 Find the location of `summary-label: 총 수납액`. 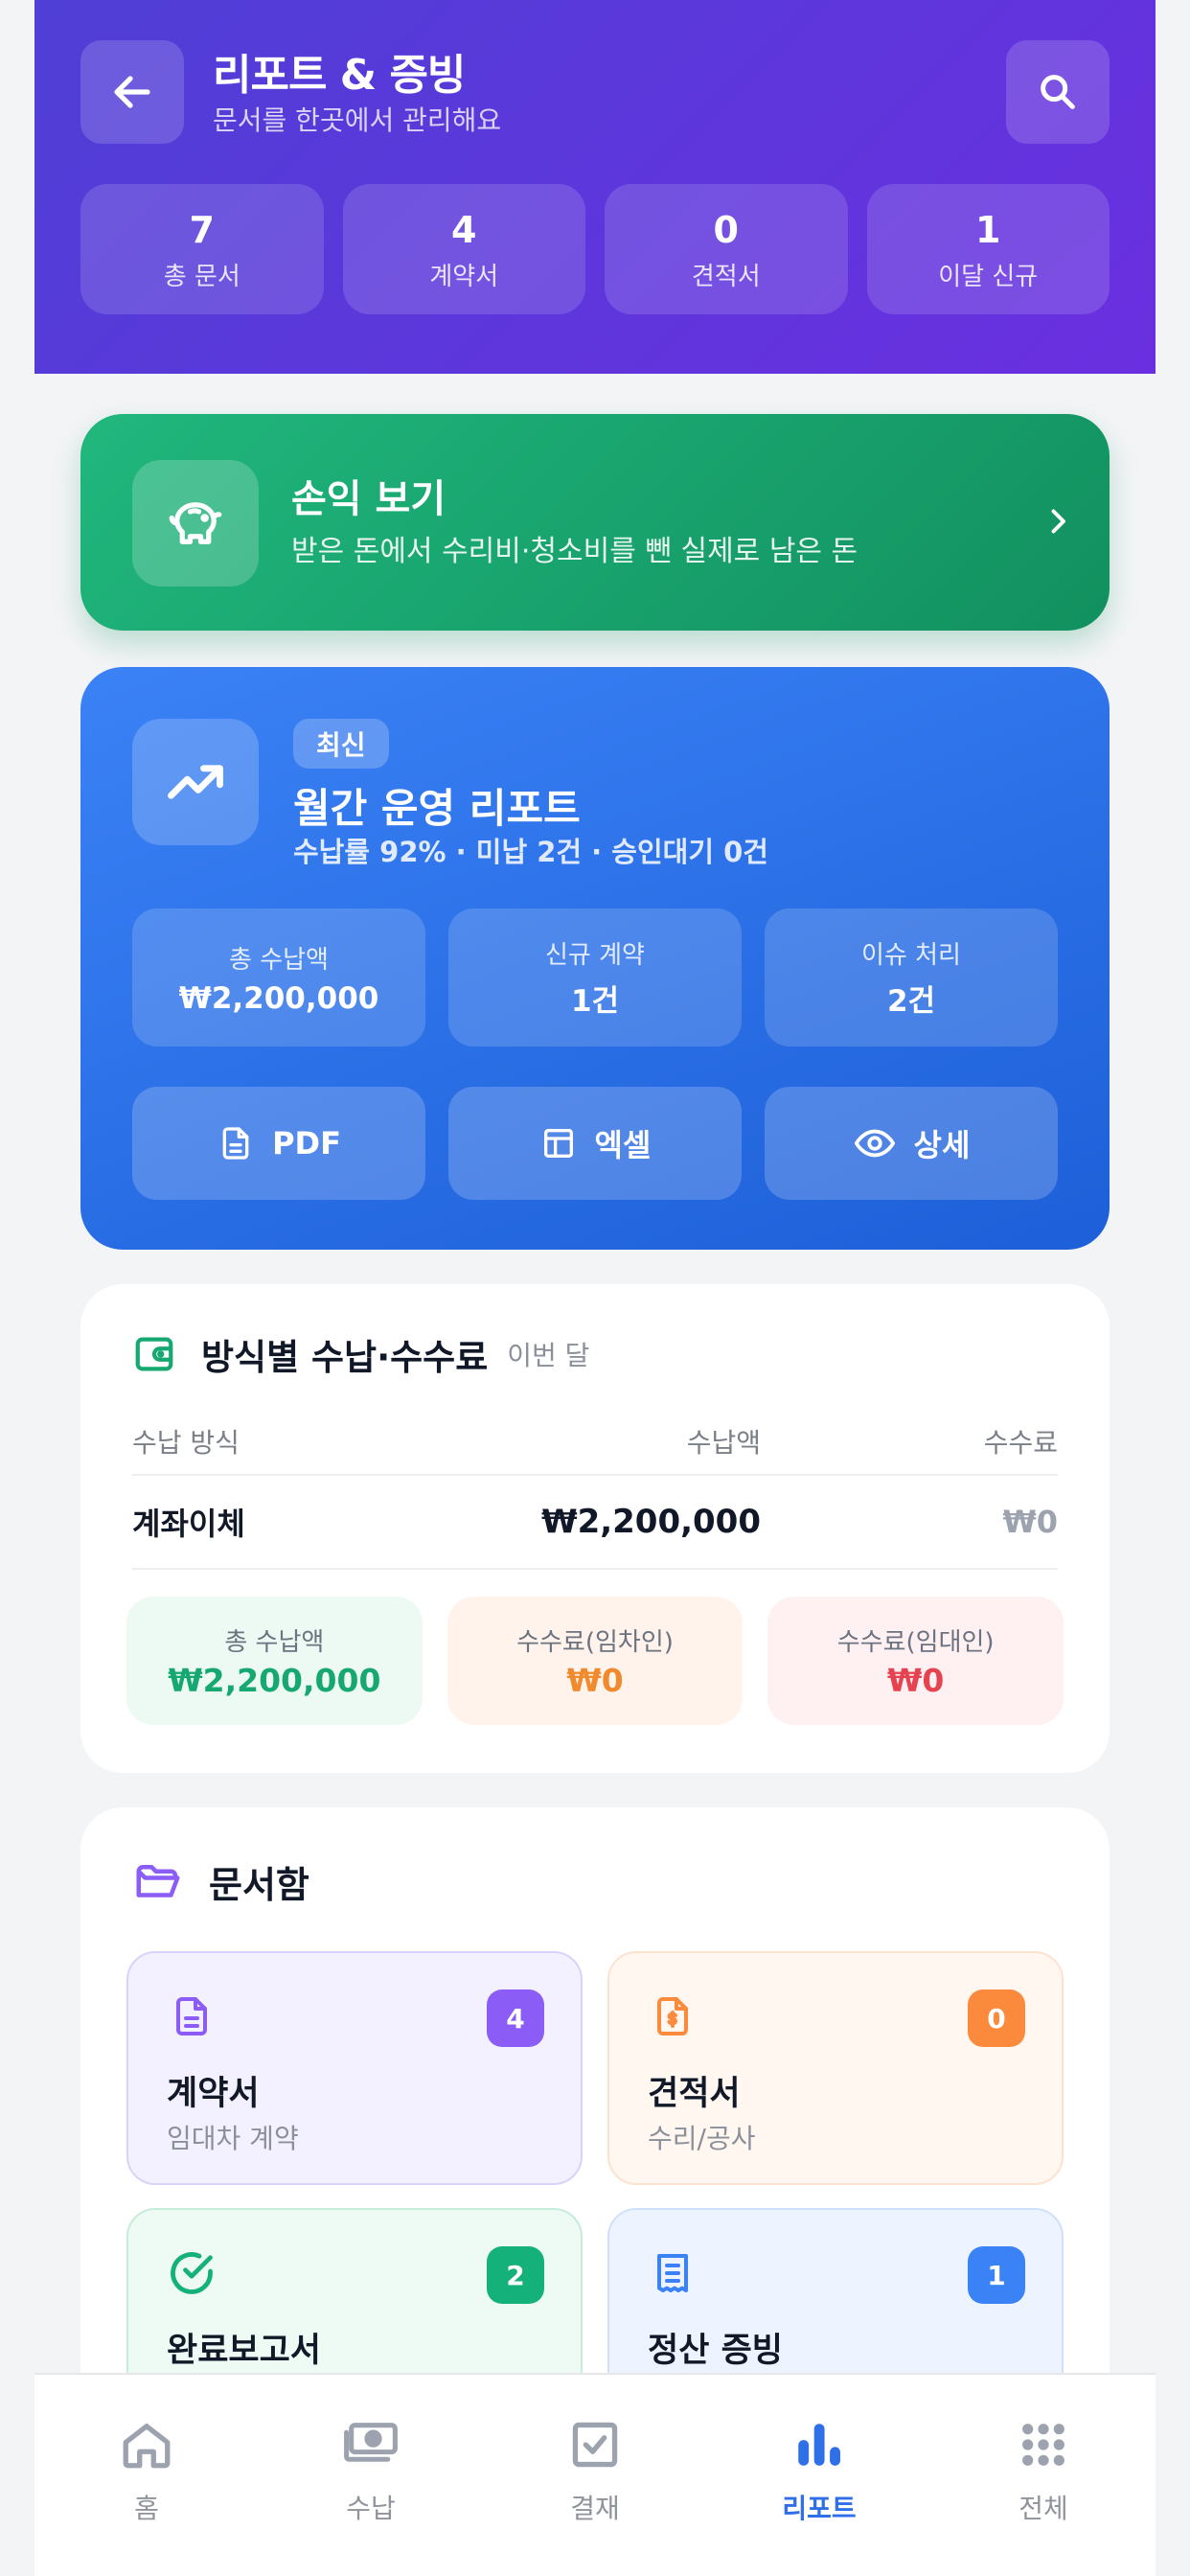

summary-label: 총 수납액 is located at coordinates (274, 1642).